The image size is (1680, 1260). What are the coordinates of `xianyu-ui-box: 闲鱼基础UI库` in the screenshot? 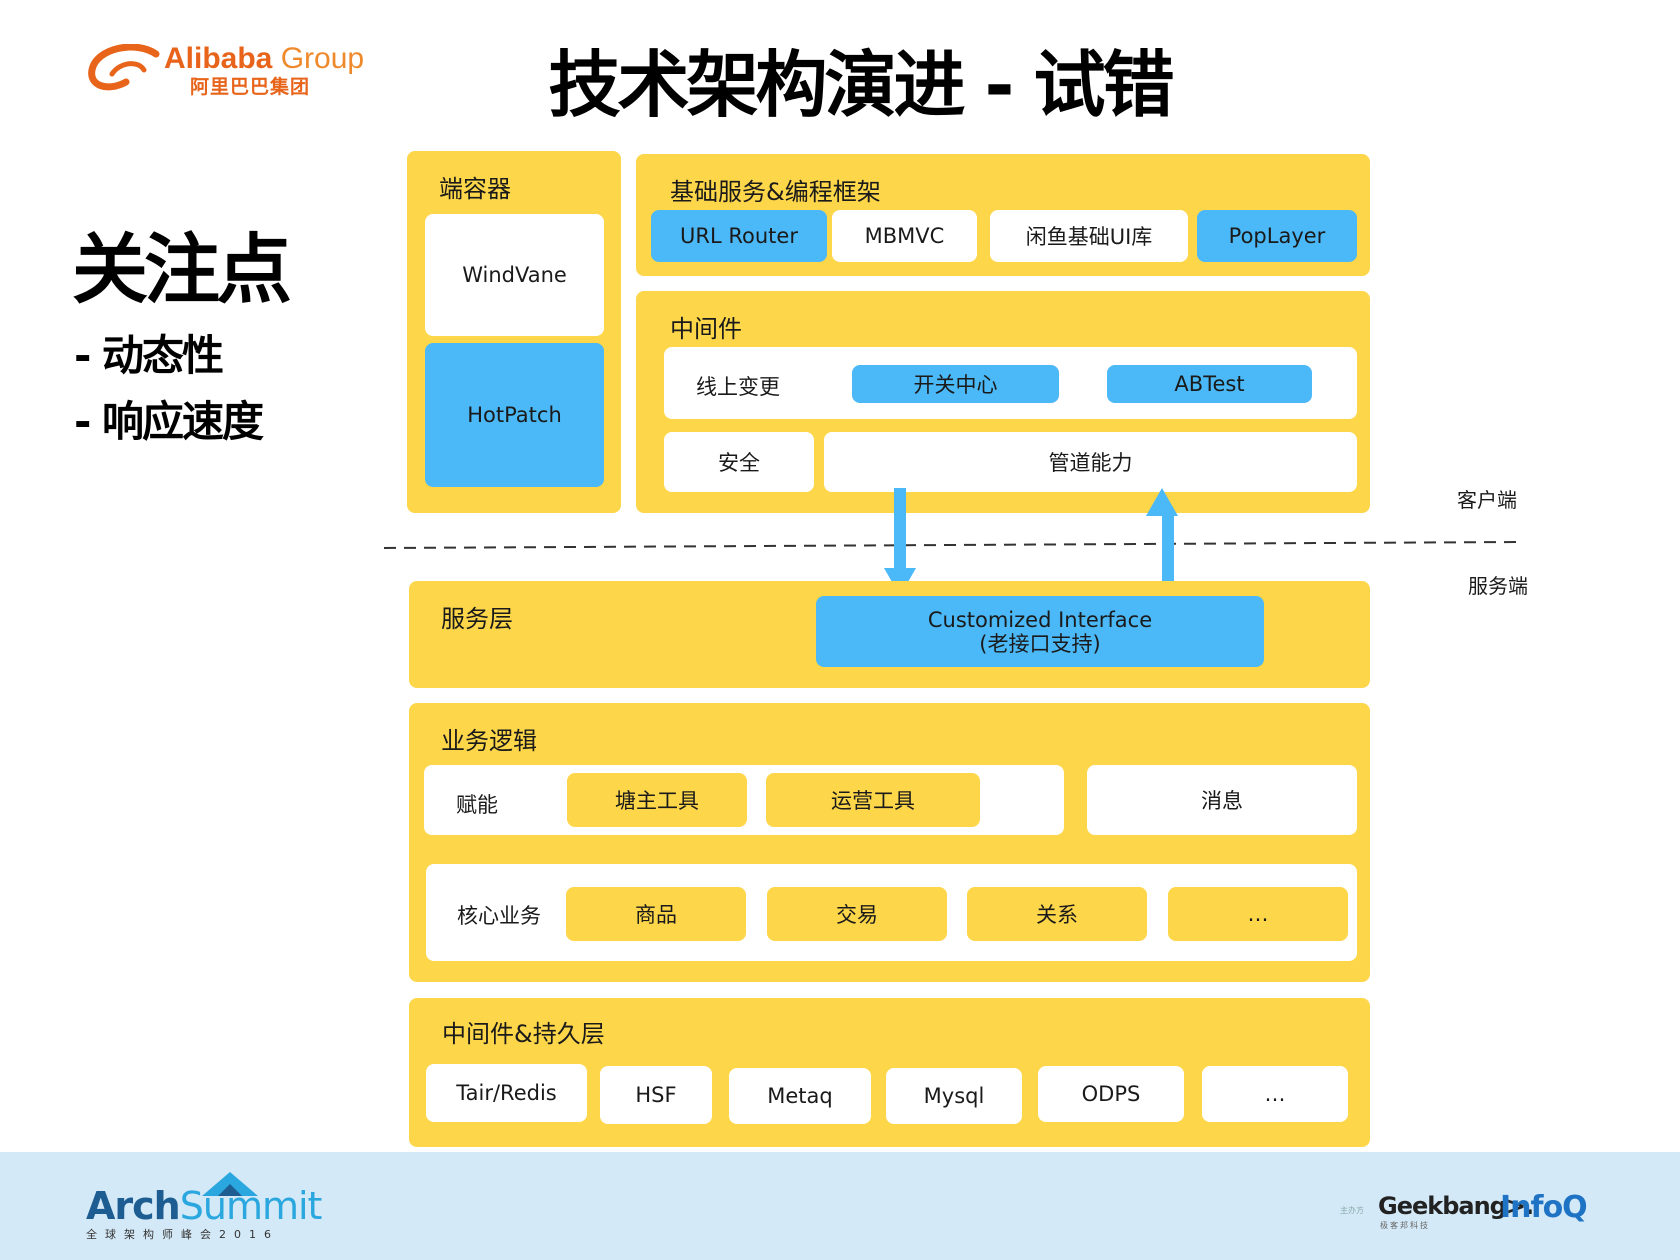 It's located at (1089, 236).